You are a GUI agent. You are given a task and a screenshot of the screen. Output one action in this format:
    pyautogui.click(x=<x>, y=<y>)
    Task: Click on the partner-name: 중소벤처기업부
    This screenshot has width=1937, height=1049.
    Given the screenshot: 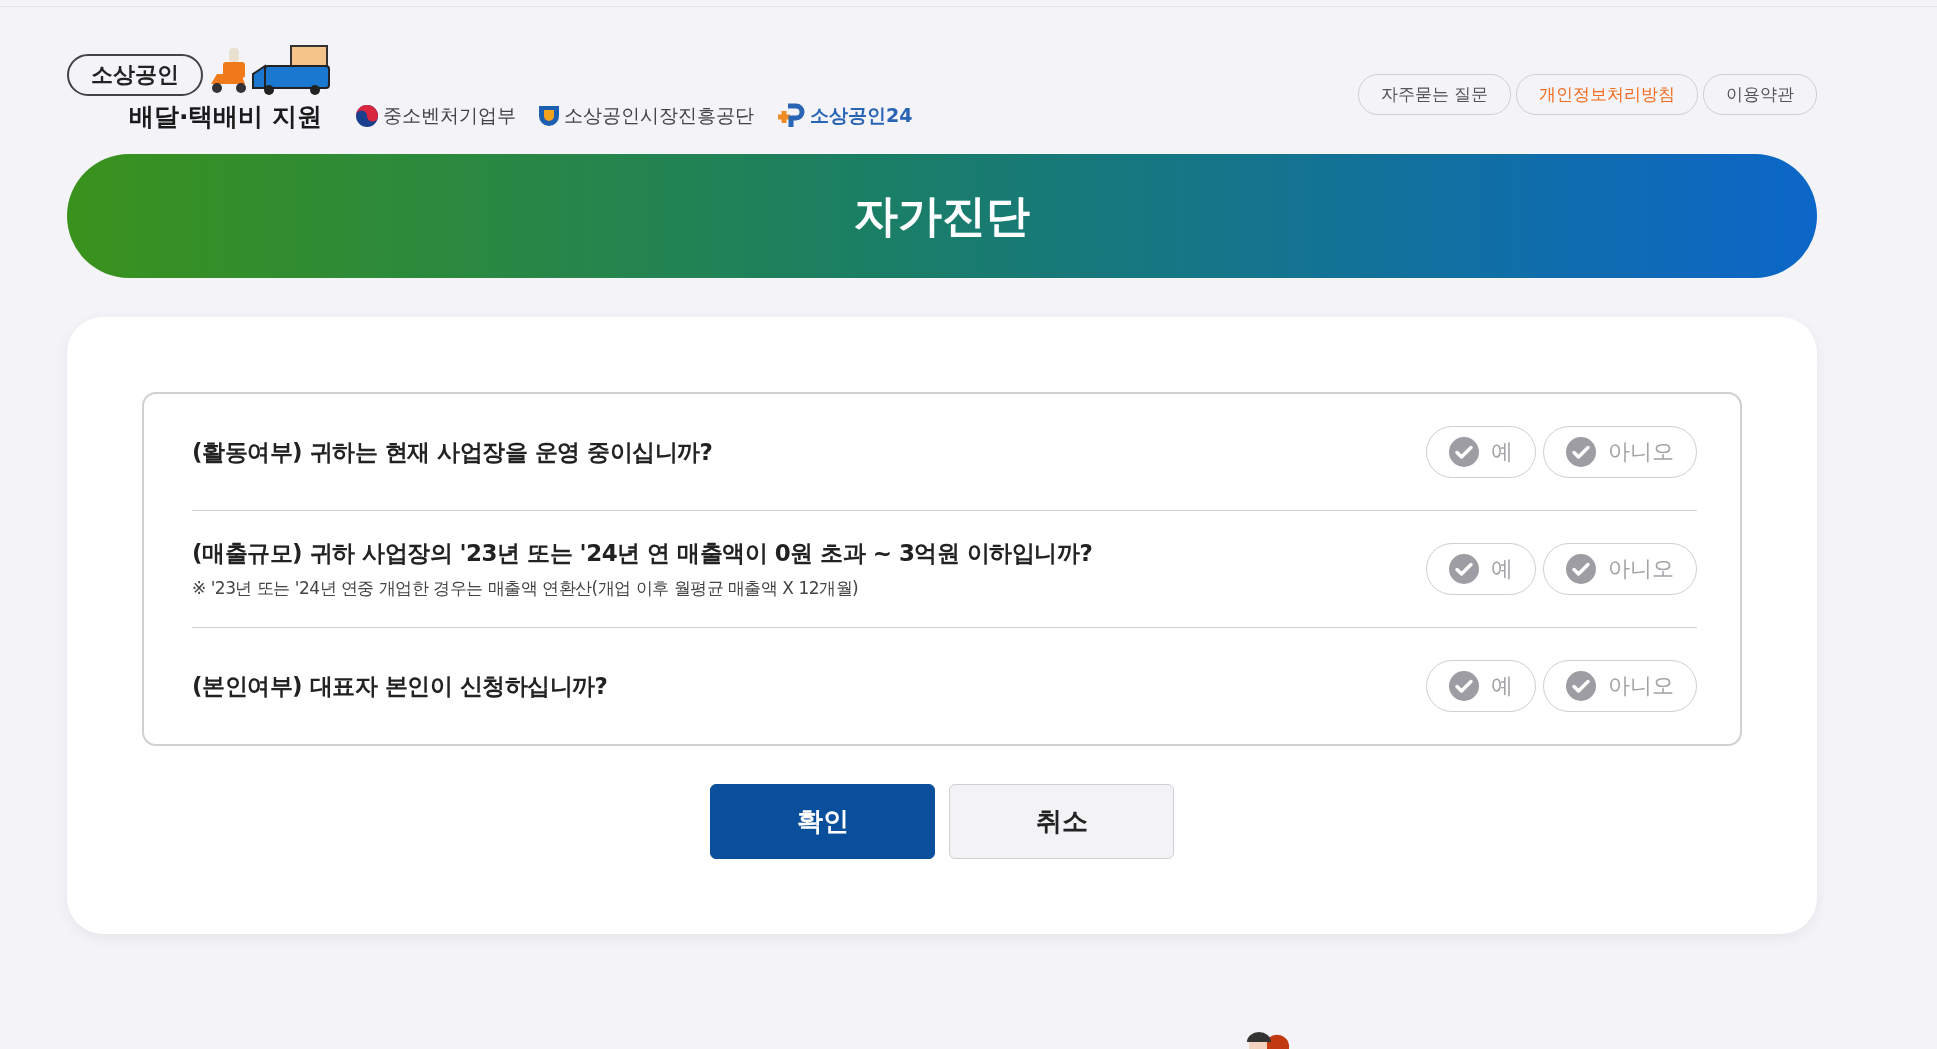 What is the action you would take?
    pyautogui.click(x=449, y=115)
    